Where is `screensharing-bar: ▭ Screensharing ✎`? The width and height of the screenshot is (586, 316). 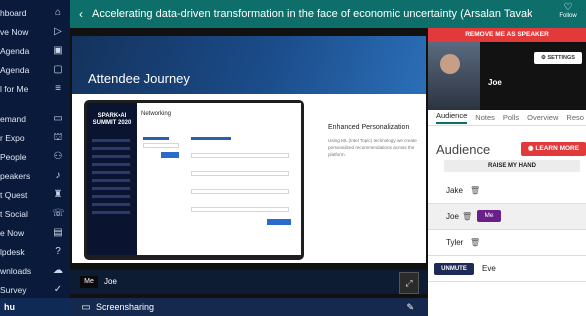 screensharing-bar: ▭ Screensharing ✎ is located at coordinates (249, 307).